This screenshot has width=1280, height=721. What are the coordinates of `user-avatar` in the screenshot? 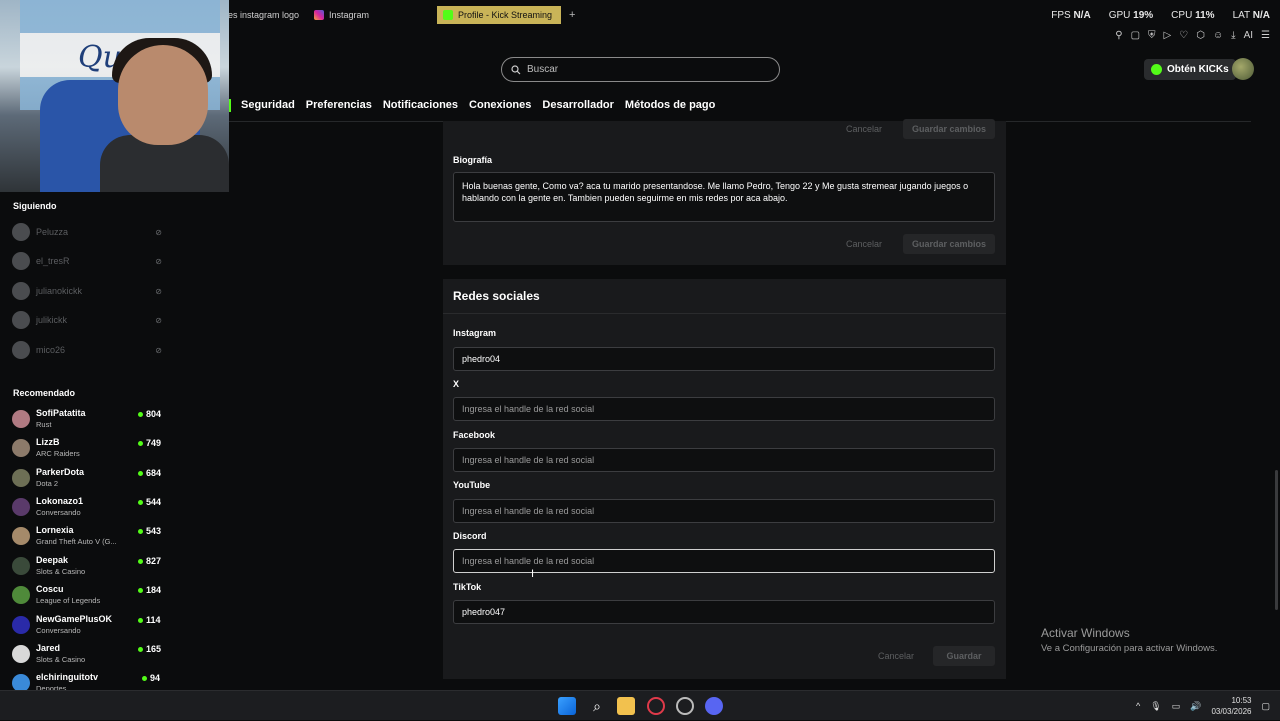 It's located at (1243, 69).